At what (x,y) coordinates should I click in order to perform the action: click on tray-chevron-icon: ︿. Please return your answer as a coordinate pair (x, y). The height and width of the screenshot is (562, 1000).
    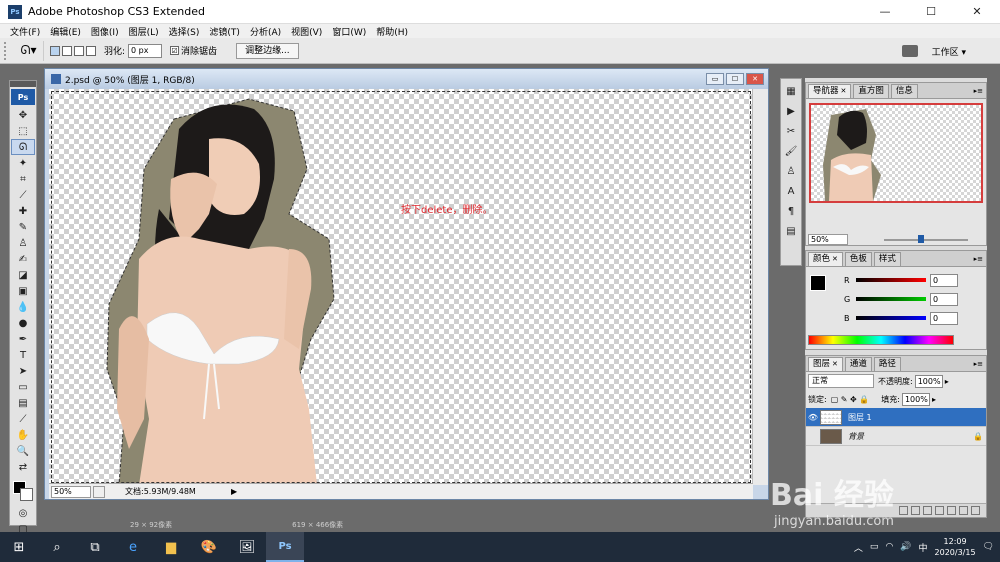
    Looking at the image, I should click on (858, 547).